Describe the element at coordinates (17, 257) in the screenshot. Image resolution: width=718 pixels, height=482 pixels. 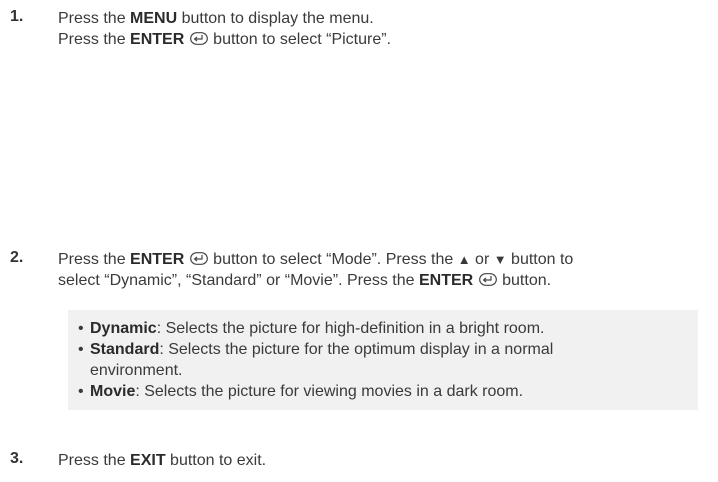
I see `step-number: 2.` at that location.